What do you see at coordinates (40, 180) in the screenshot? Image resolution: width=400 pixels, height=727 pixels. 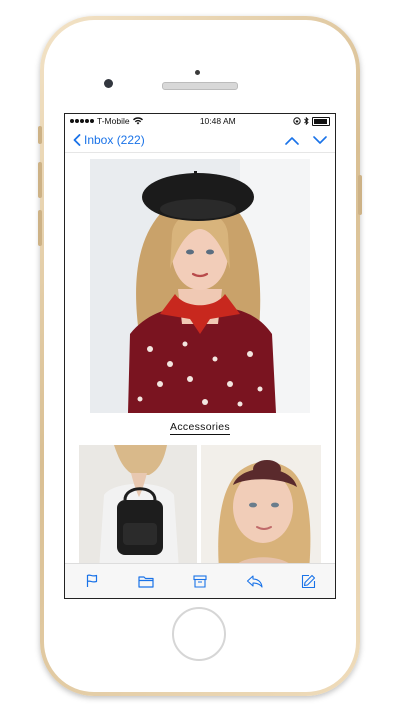 I see `volume-up-button` at bounding box center [40, 180].